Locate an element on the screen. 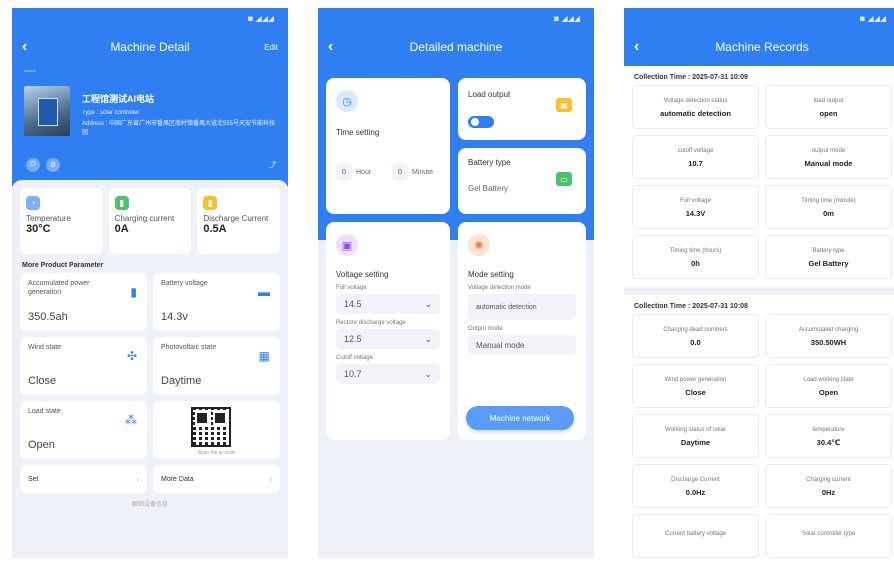  collection-time: Collection Time : 2025-07-31 10:08 is located at coordinates (691, 306).